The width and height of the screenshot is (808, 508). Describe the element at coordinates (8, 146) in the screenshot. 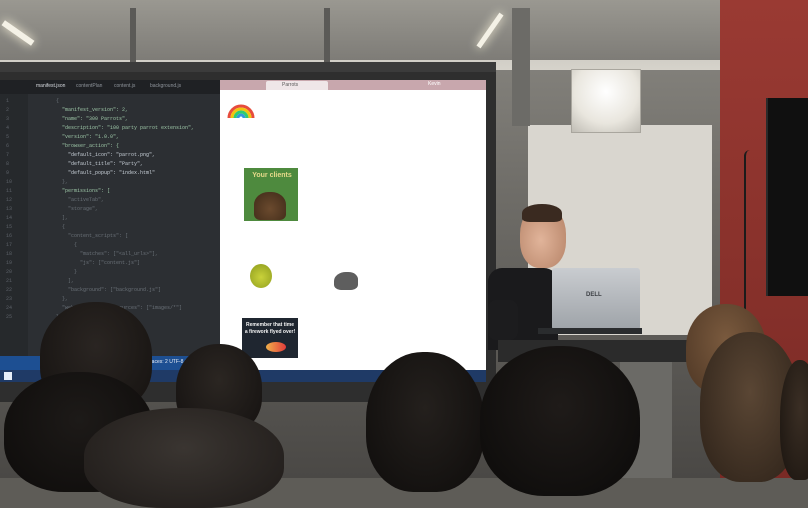

I see `line-number: 6` at that location.